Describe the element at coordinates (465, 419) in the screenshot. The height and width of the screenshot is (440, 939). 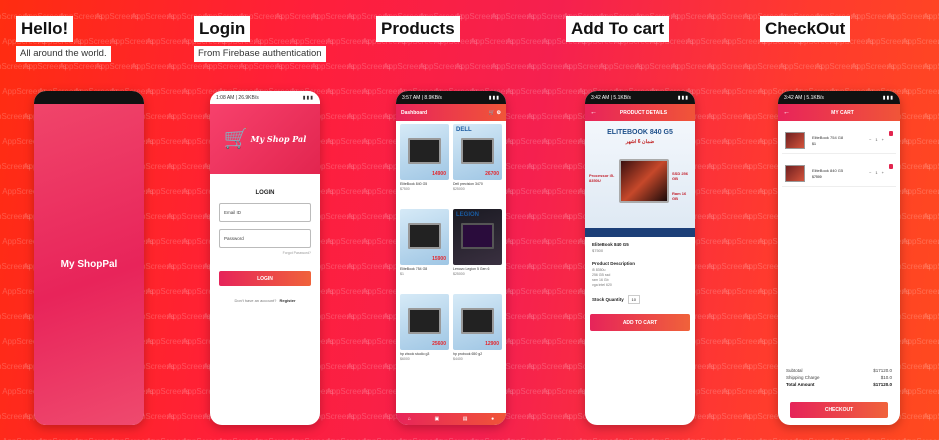
I see `orders-icon: ▤` at that location.